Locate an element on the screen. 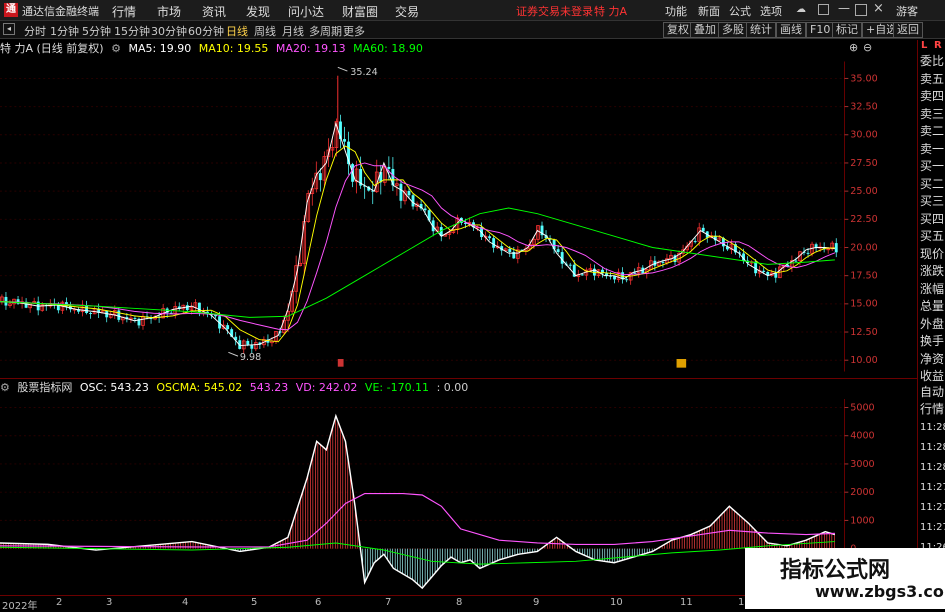  menu-xinmian: 新面 is located at coordinates (709, 11).